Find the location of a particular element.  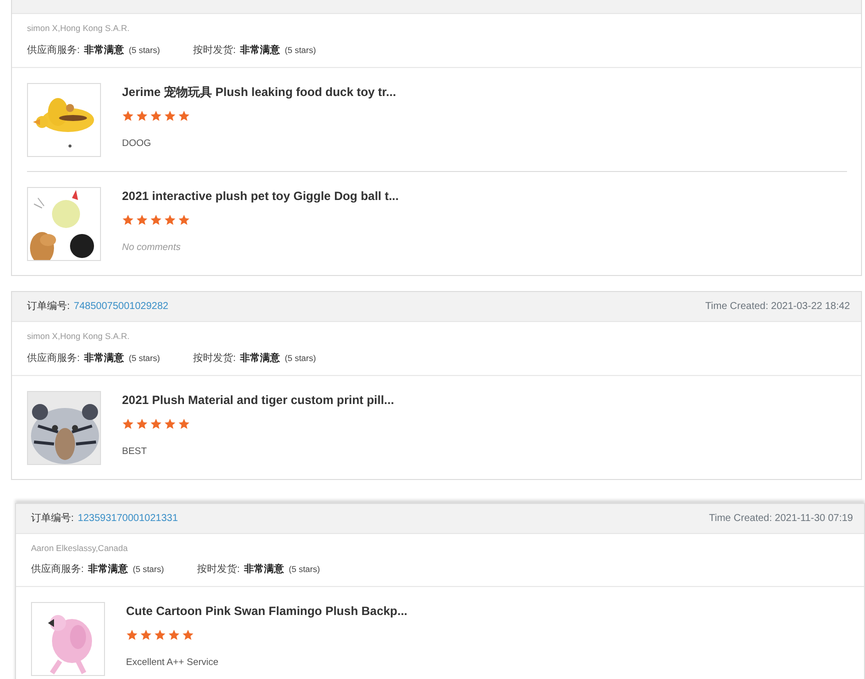

review-comment: BEST is located at coordinates (135, 451).